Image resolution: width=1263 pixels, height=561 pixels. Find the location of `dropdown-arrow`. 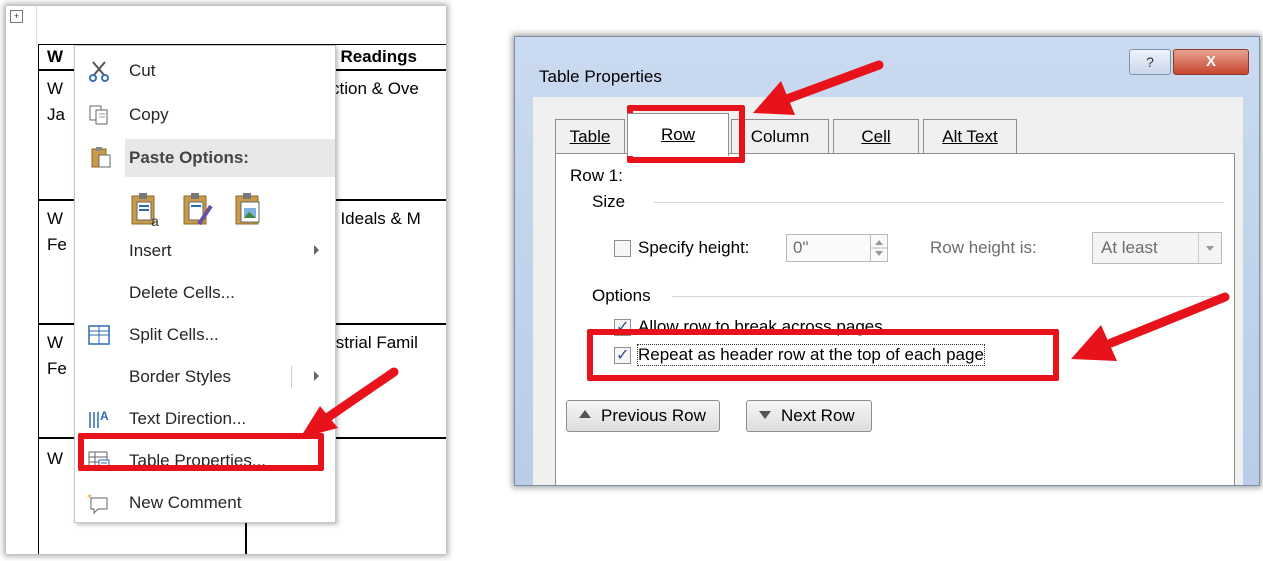

dropdown-arrow is located at coordinates (1209, 248).